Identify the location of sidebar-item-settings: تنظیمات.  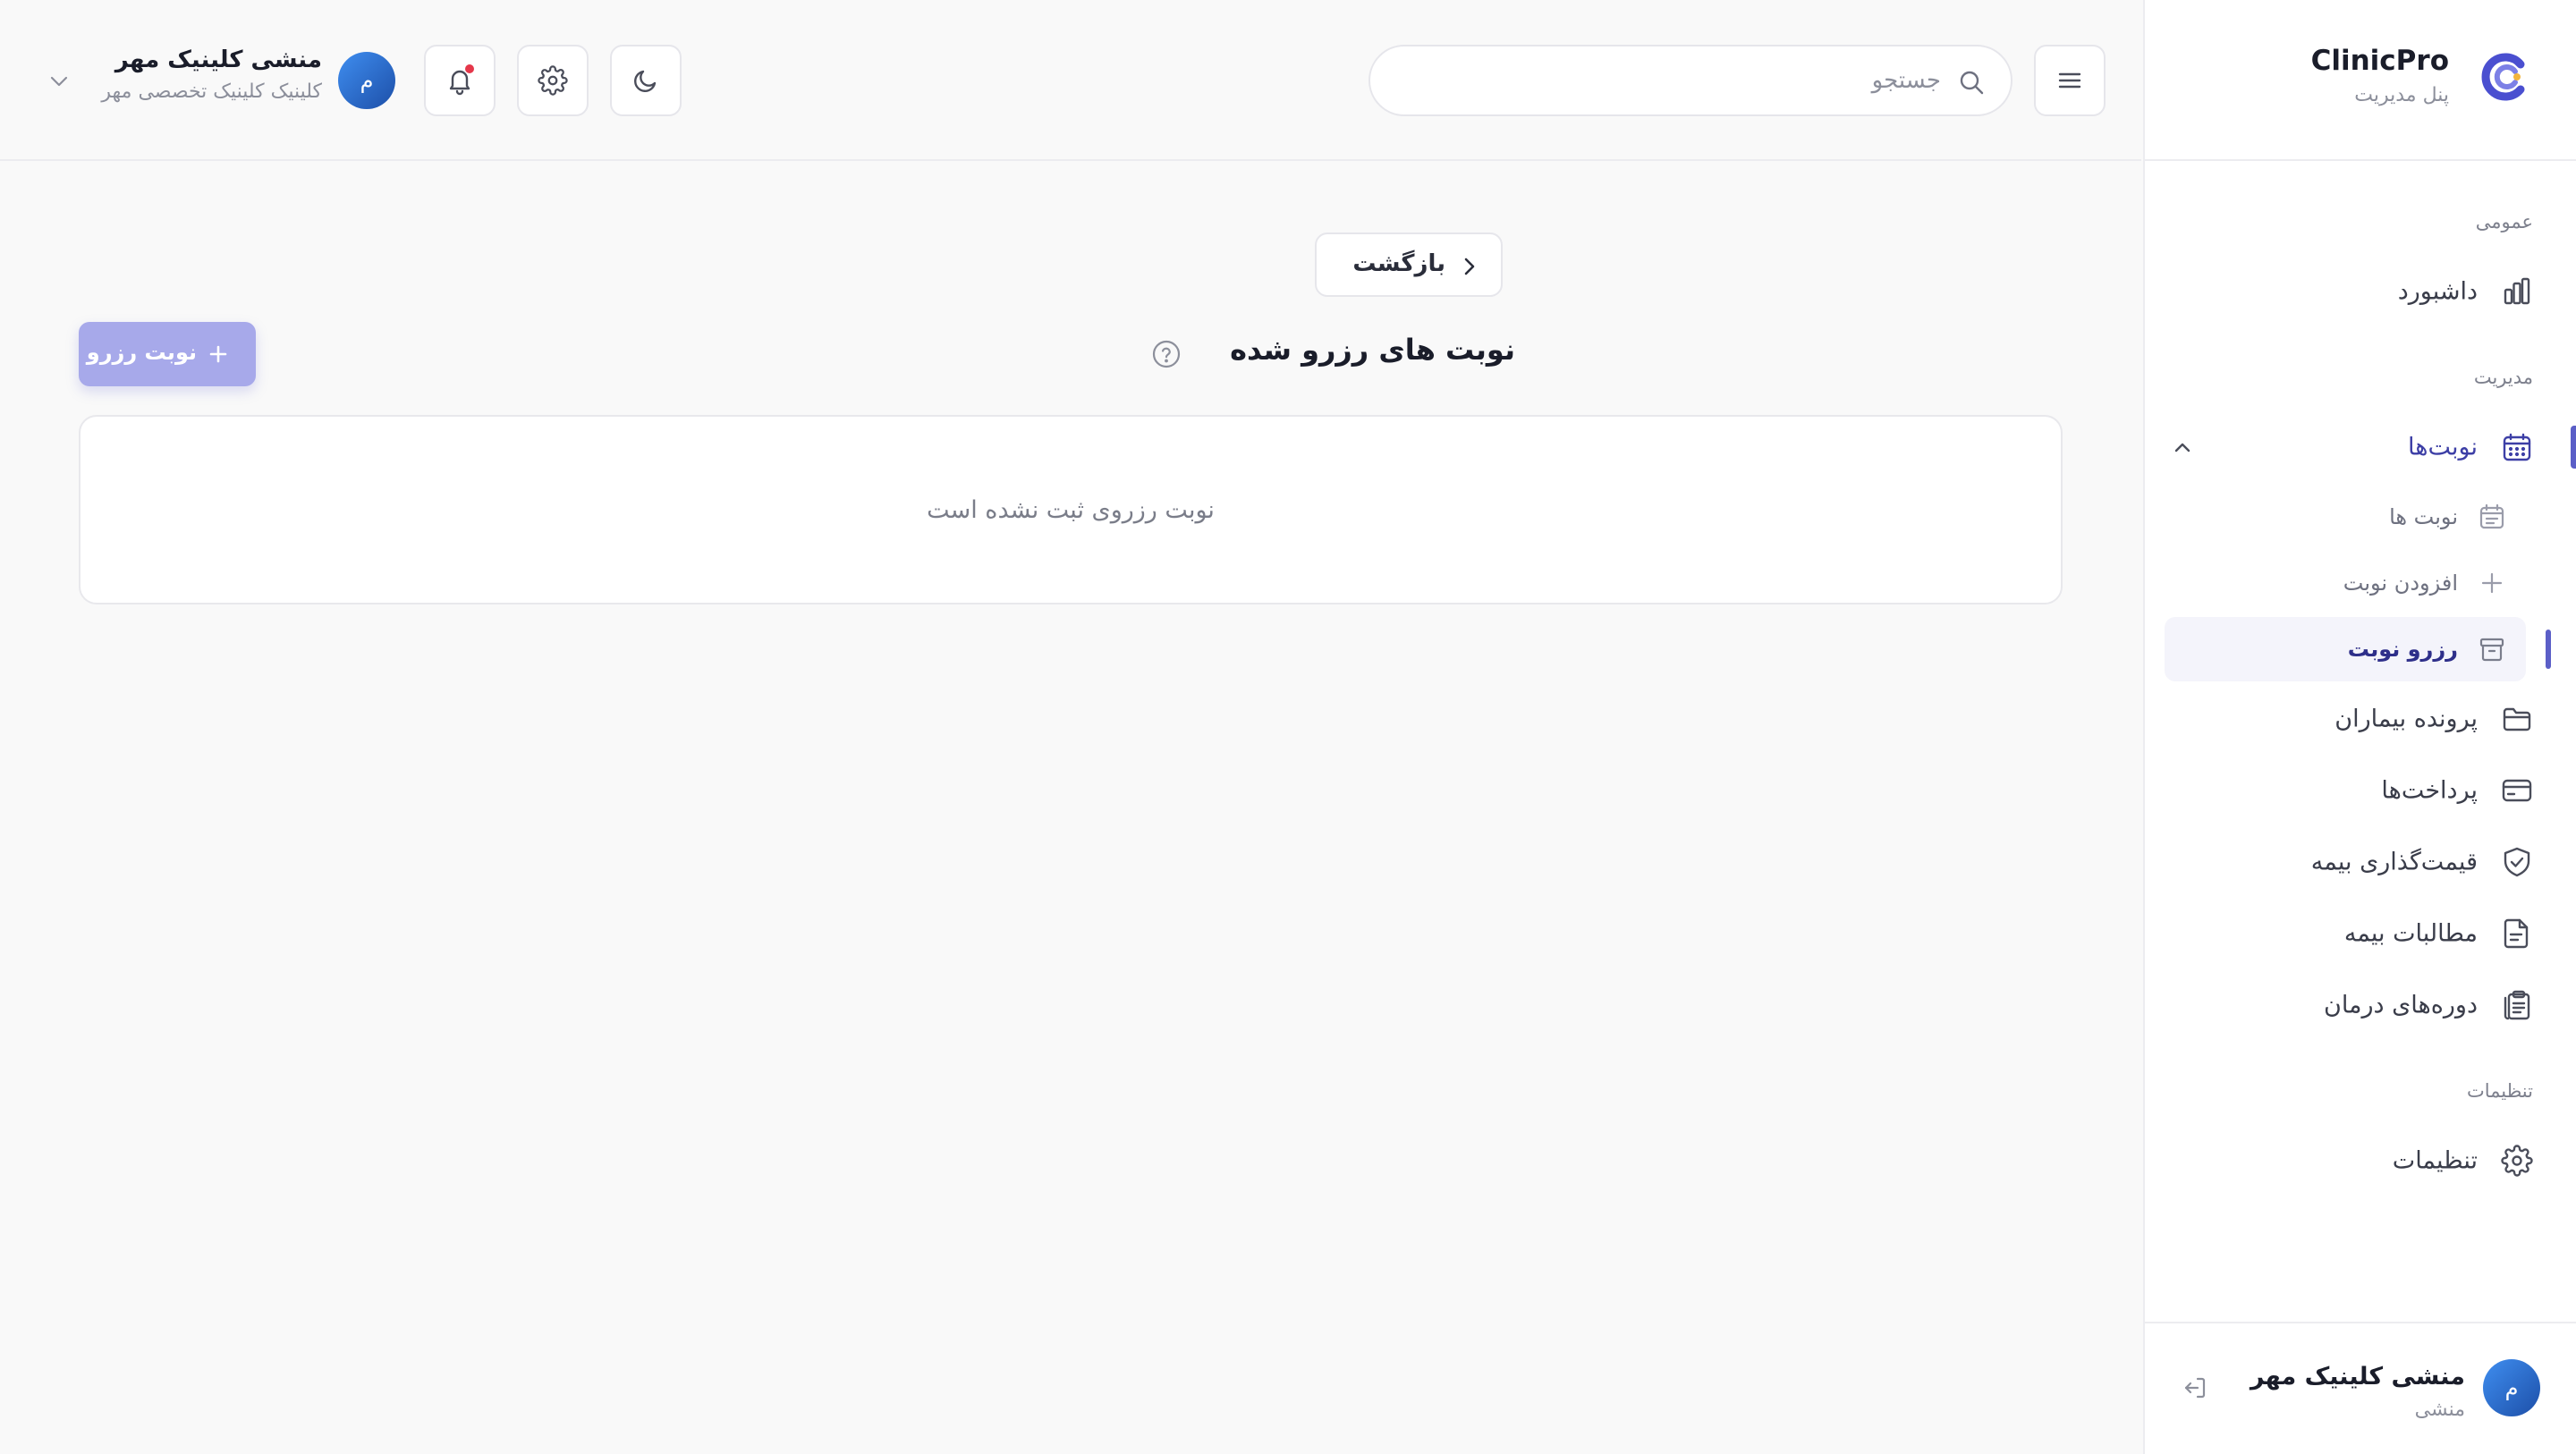
(2359, 1160).